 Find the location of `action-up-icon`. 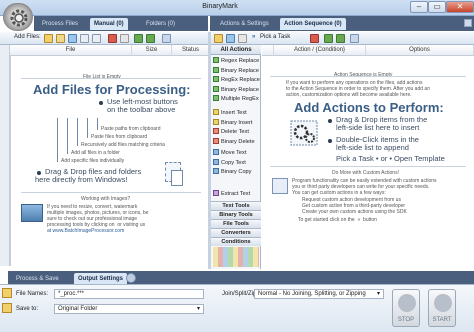

action-up-icon is located at coordinates (328, 38).